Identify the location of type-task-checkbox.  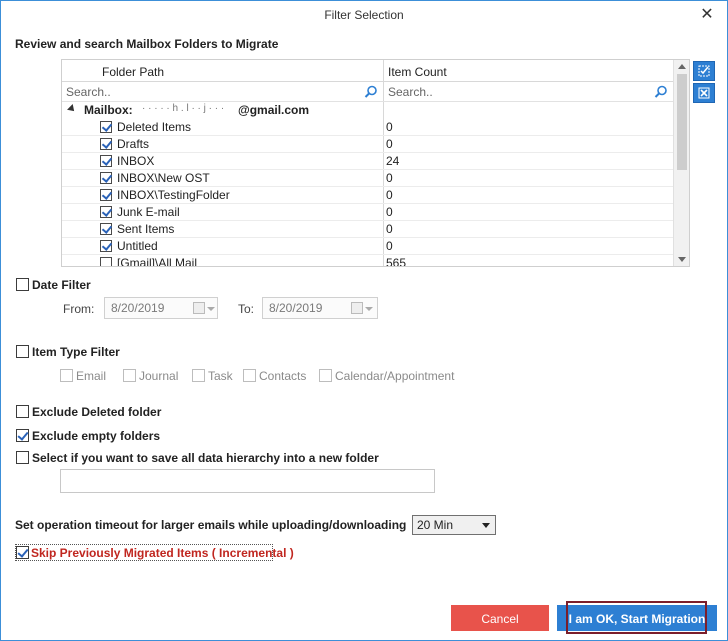
(198, 375).